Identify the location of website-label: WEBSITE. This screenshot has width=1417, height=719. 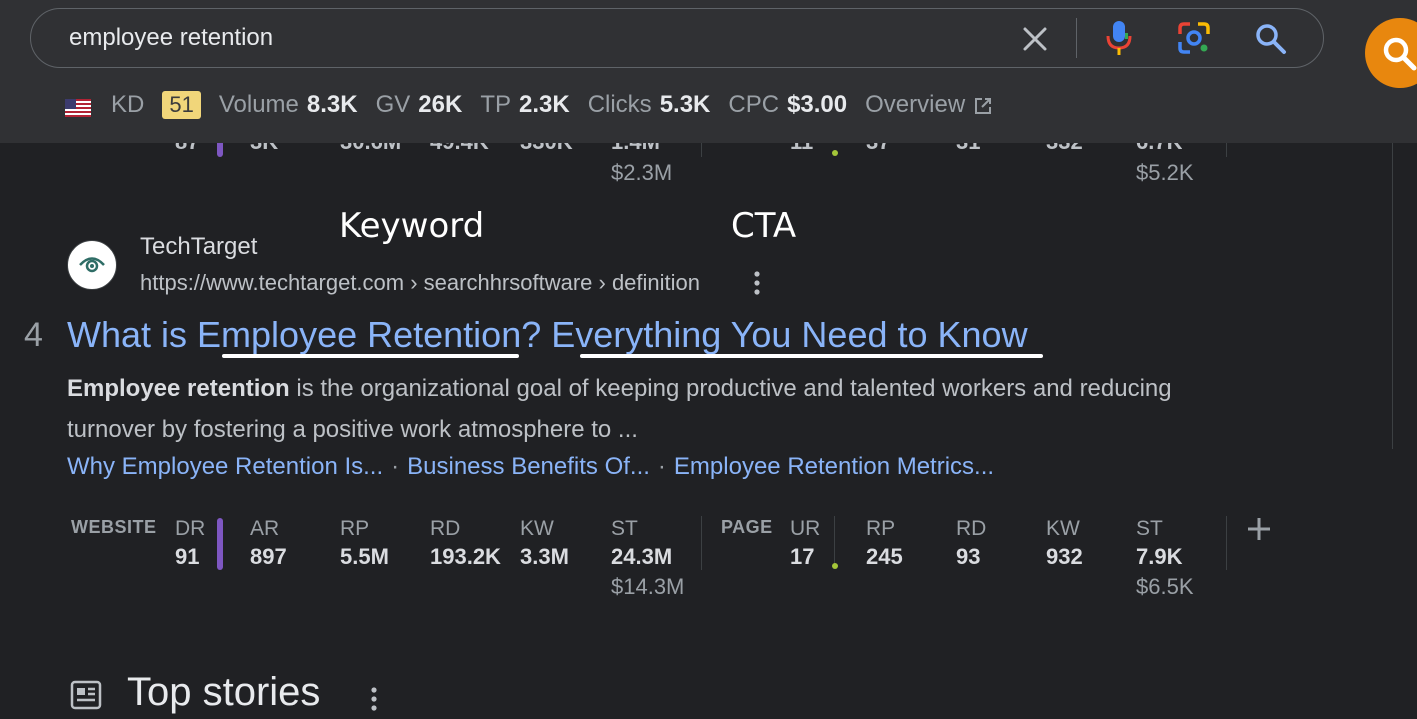
(114, 527).